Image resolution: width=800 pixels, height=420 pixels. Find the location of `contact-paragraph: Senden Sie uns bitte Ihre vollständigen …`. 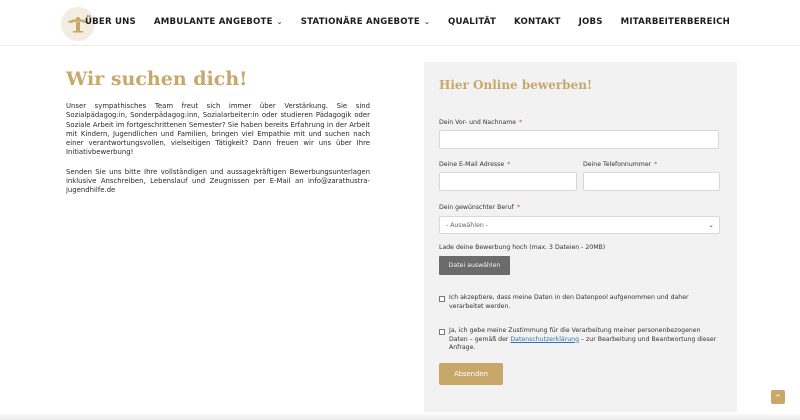

contact-paragraph: Senden Sie uns bitte Ihre vollständigen … is located at coordinates (218, 181).